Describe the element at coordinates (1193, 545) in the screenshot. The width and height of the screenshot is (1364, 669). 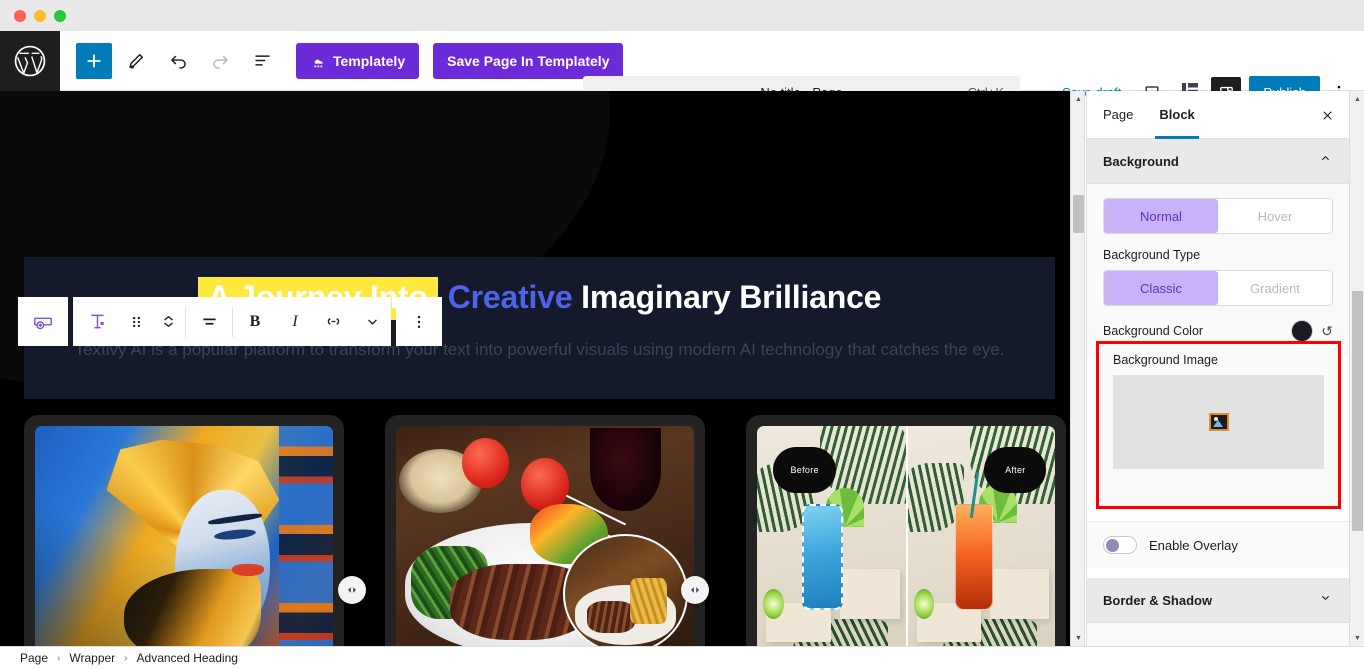
I see `enable-overlay-label: Enable Overlay` at that location.